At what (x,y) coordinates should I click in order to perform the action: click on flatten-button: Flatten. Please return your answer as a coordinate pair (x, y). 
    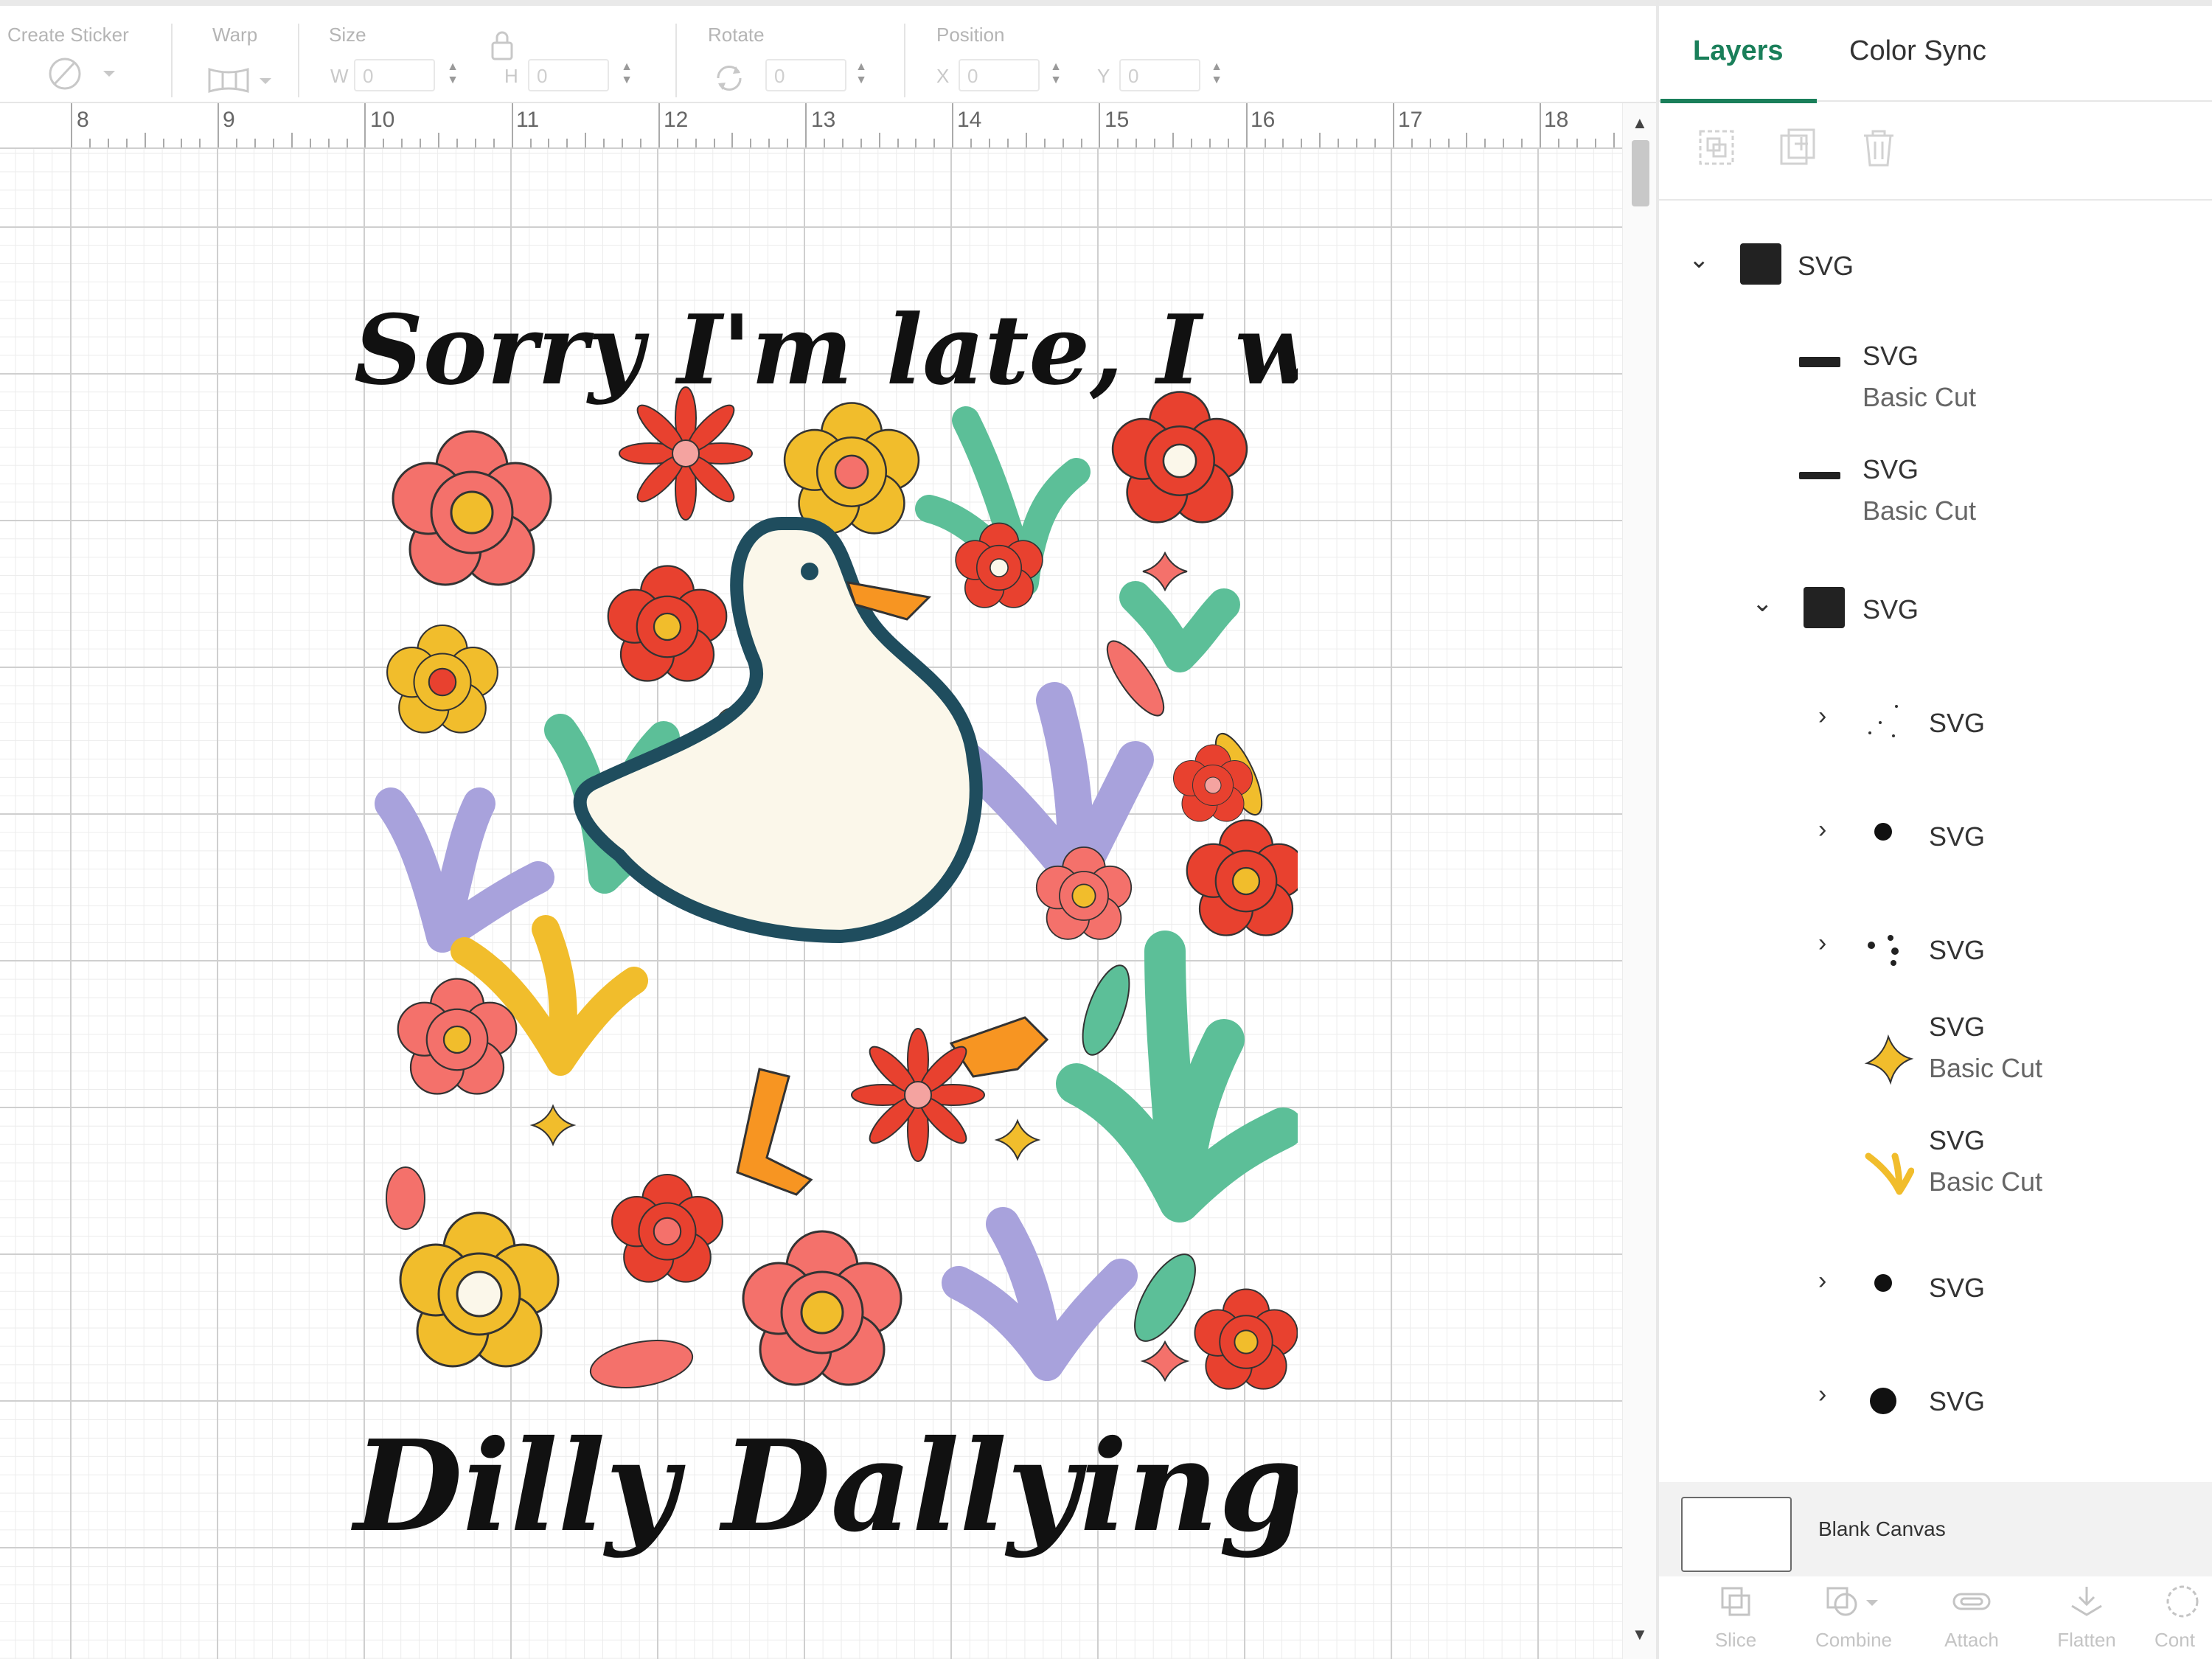
    Looking at the image, I should click on (2086, 1618).